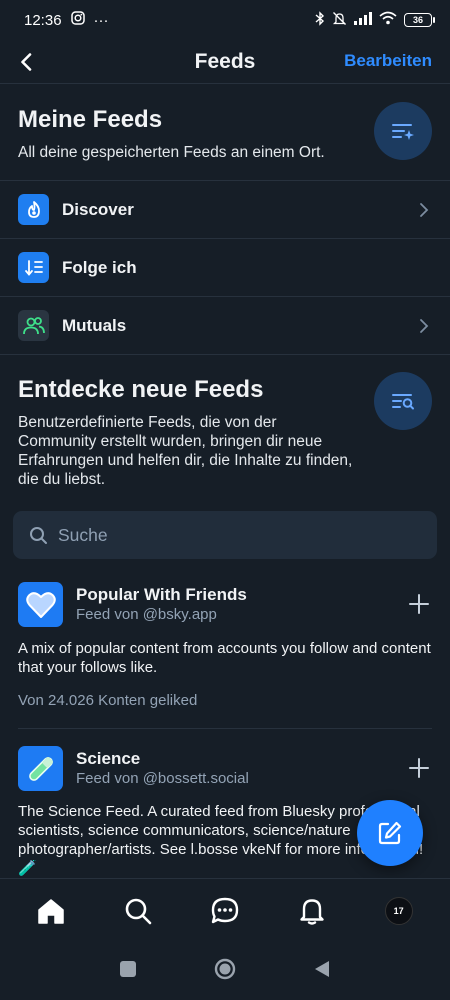 The image size is (450, 1000). I want to click on status-bar: 12:36 ··· 36, so click(225, 20).